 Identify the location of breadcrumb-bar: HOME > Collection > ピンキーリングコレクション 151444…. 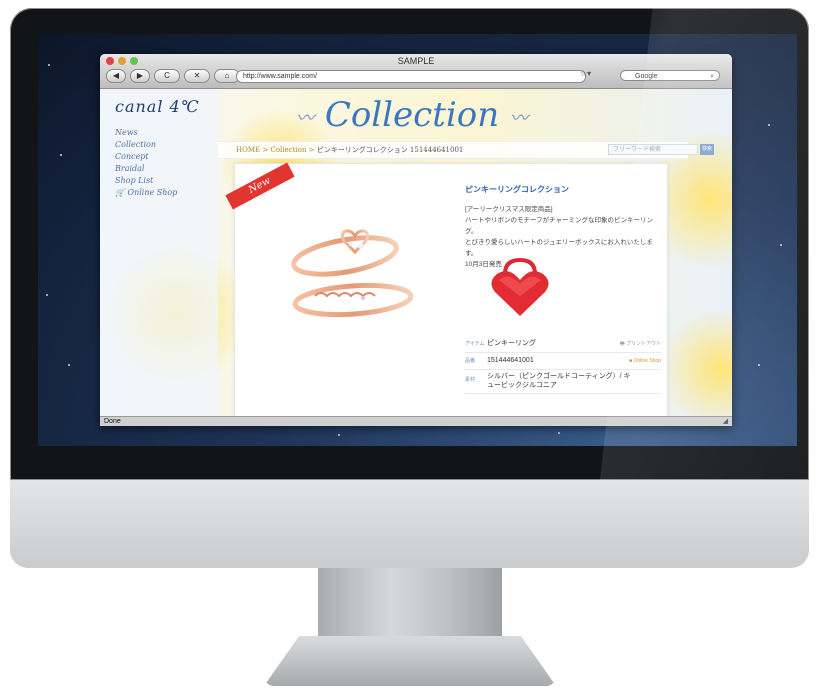
(466, 150).